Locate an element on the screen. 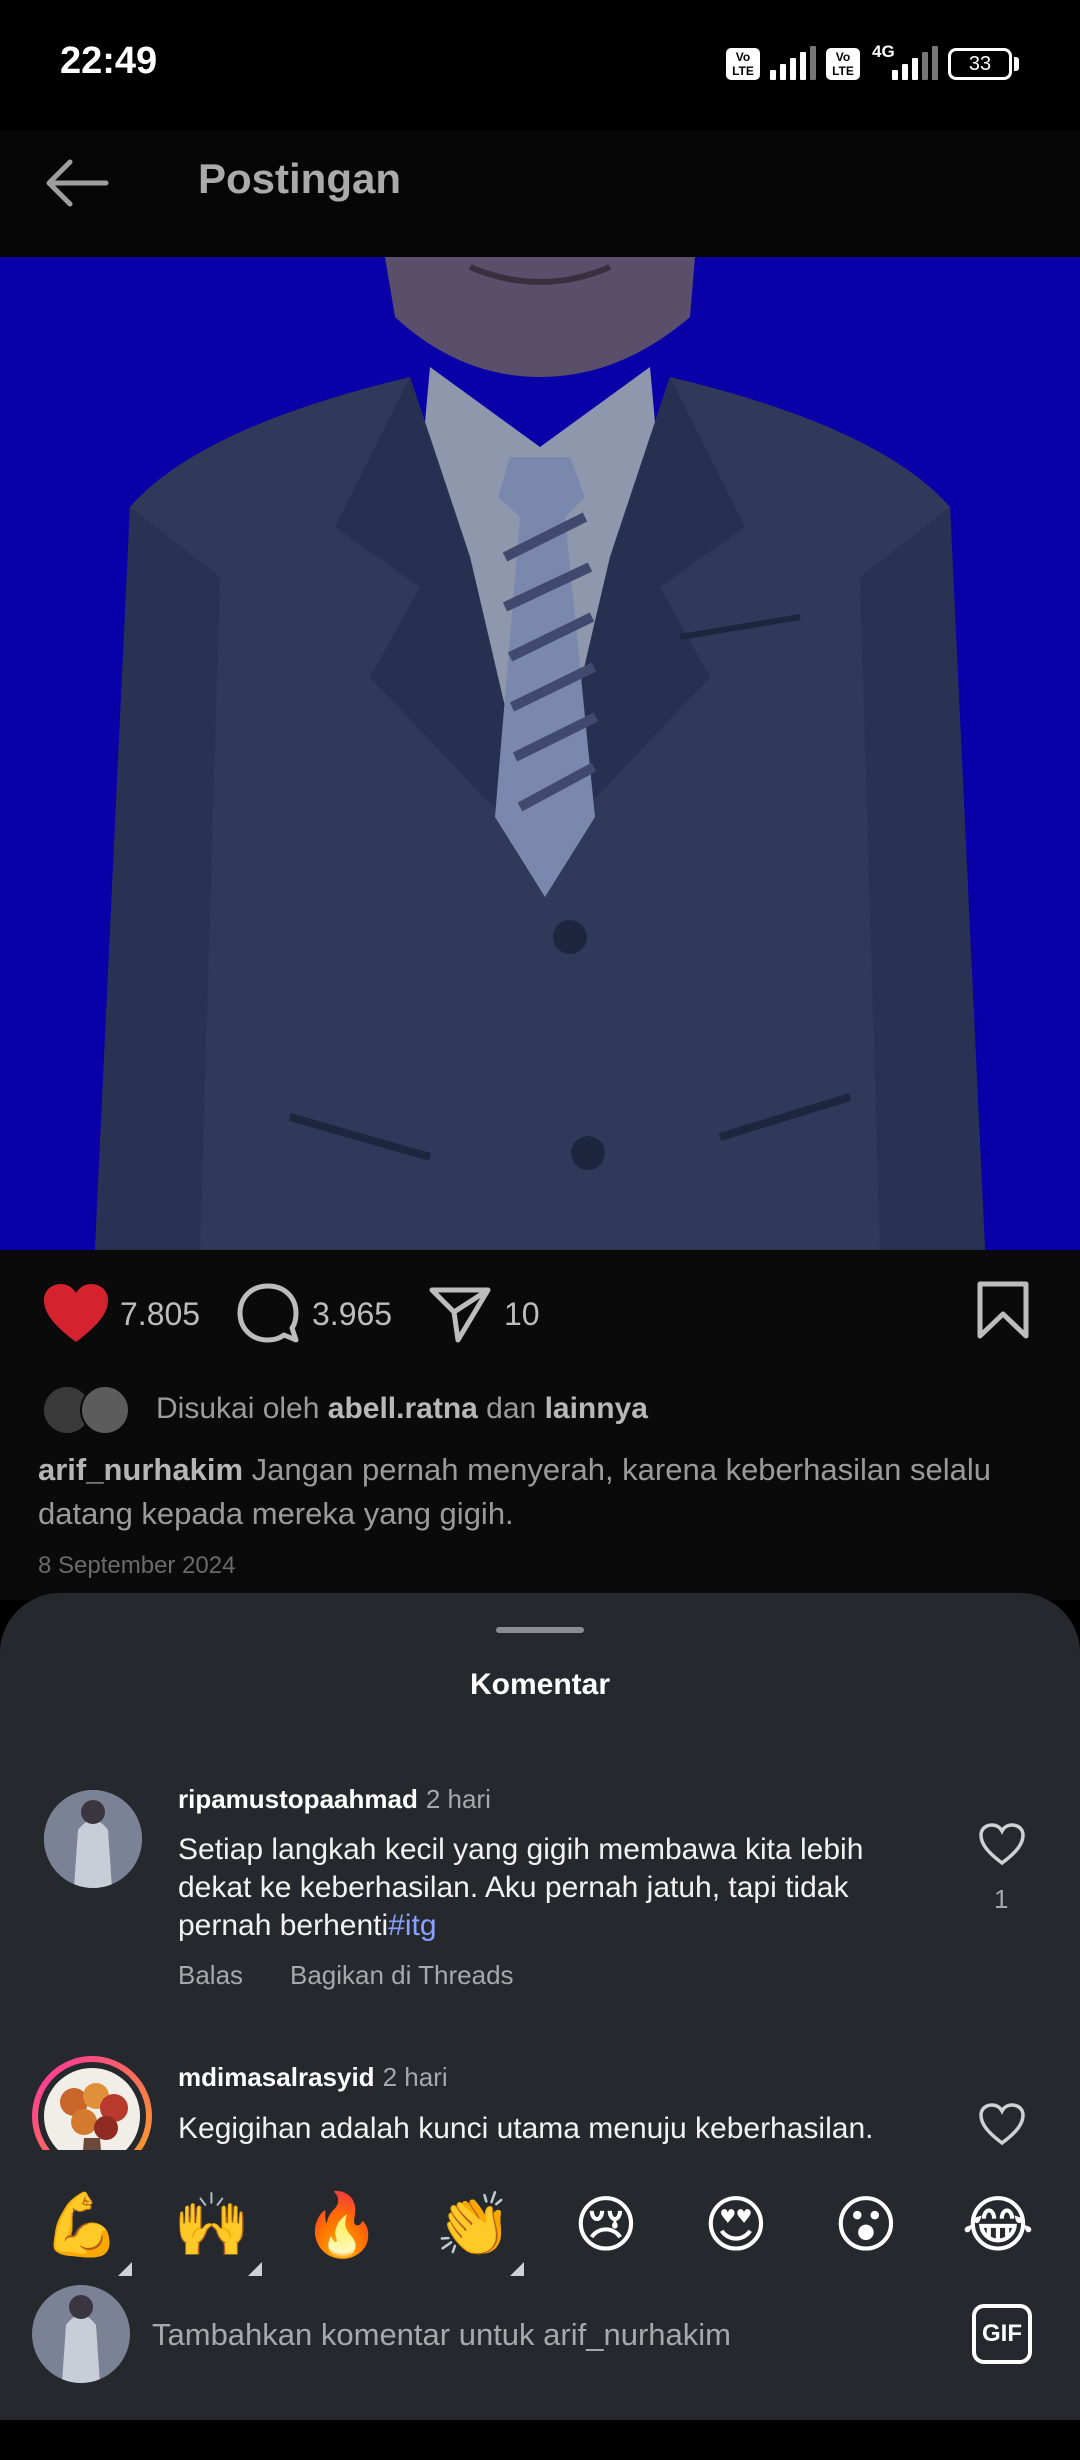 This screenshot has height=2460, width=1080. send-icon is located at coordinates (460, 1315).